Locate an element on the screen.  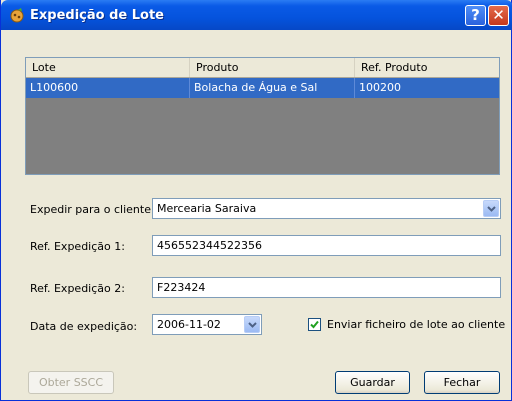
date-value: 2006-11-02 is located at coordinates (189, 324).